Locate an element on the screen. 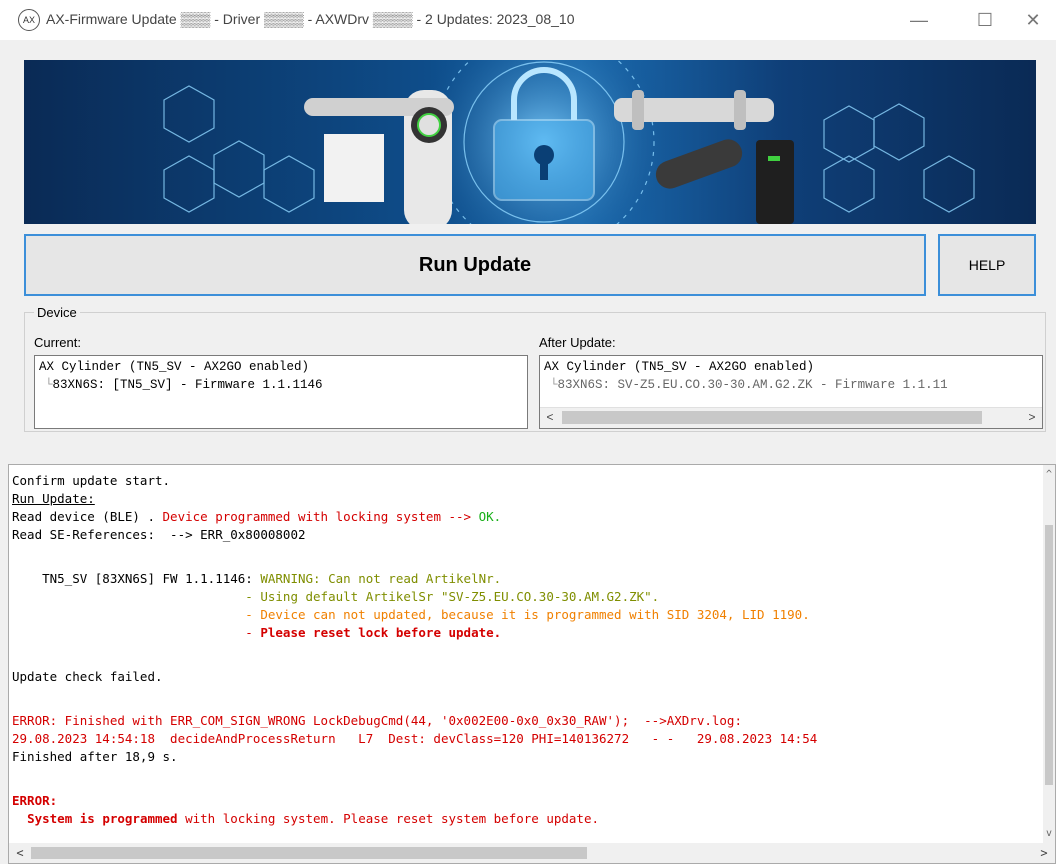 The height and width of the screenshot is (864, 1056). help-button: HELP is located at coordinates (987, 265).